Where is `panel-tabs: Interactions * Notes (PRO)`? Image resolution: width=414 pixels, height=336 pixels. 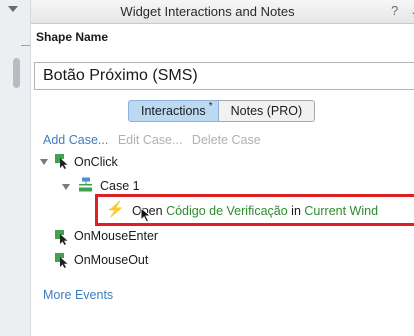 panel-tabs: Interactions * Notes (PRO) is located at coordinates (222, 111).